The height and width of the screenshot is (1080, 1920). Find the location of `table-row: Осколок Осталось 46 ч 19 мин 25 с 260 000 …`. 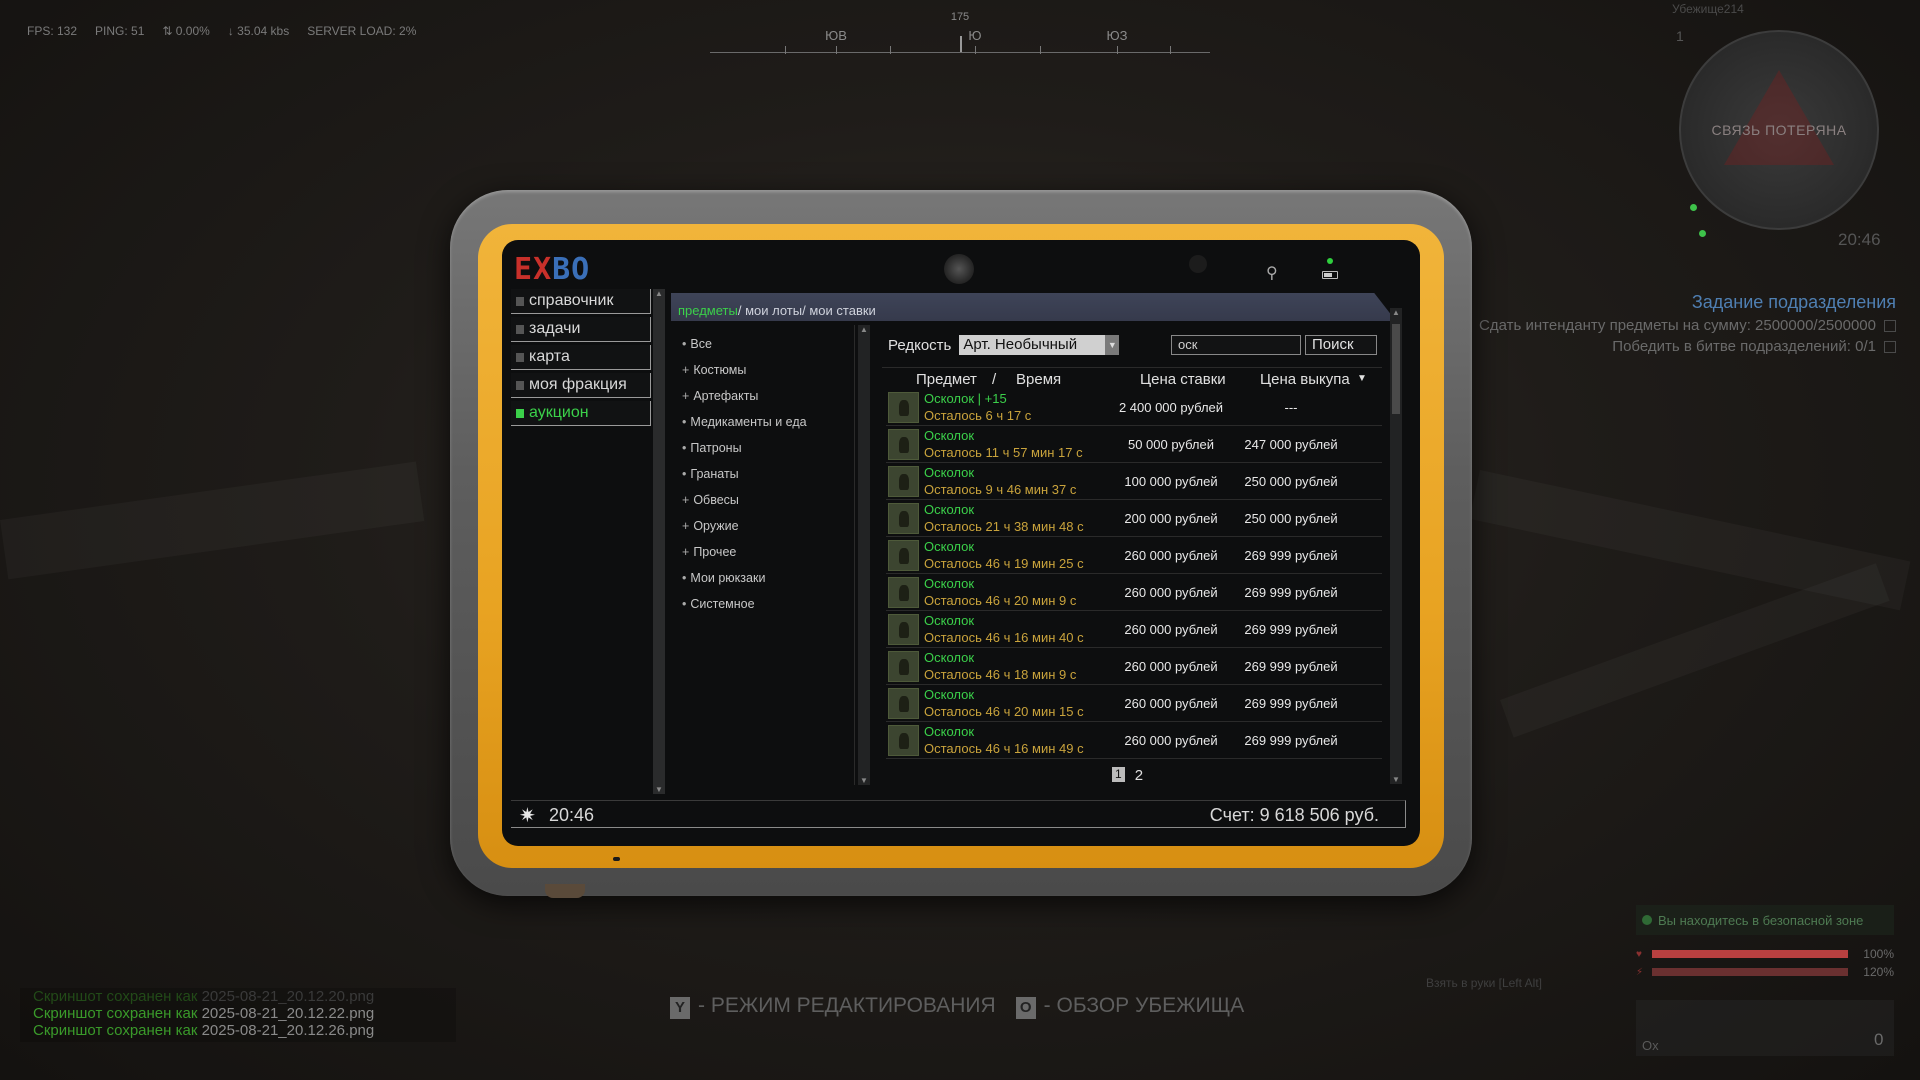

table-row: Осколок Осталось 46 ч 19 мин 25 с 260 000 … is located at coordinates (1134, 555).